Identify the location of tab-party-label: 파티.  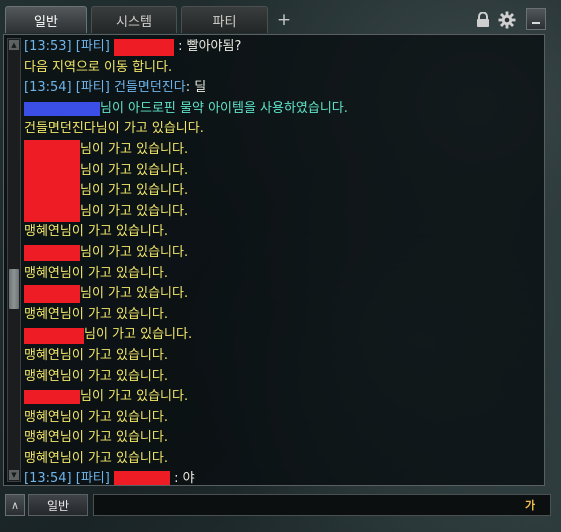
(224, 22).